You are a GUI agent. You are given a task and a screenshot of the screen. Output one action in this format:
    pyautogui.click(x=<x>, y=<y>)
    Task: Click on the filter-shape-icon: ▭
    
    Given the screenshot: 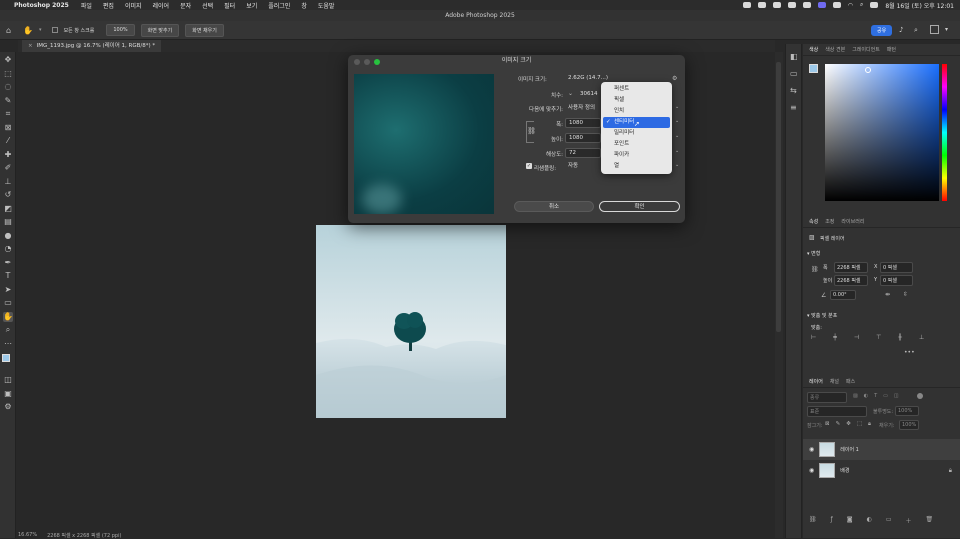 What is the action you would take?
    pyautogui.click(x=885, y=396)
    